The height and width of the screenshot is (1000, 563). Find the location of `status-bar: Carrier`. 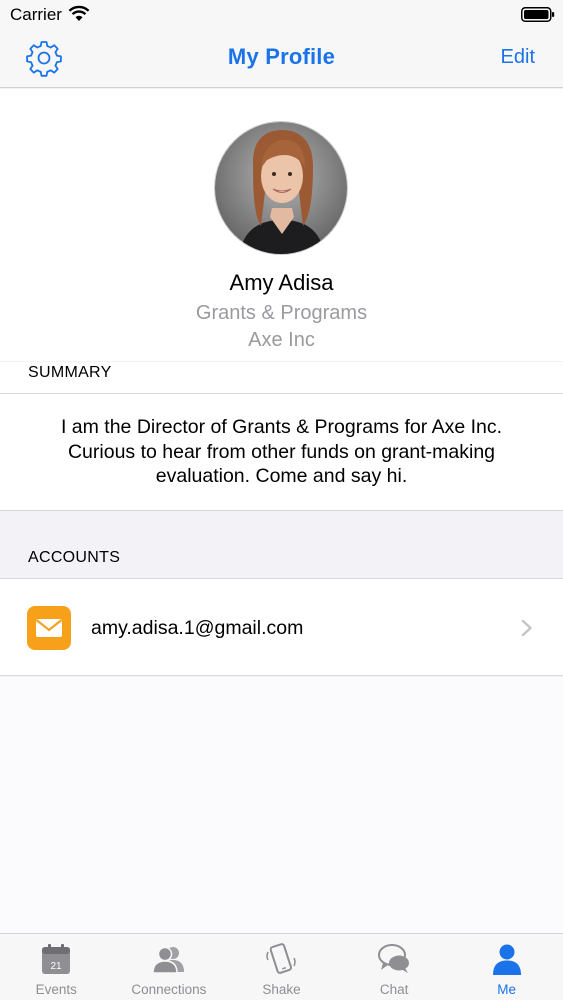

status-bar: Carrier is located at coordinates (281, 15).